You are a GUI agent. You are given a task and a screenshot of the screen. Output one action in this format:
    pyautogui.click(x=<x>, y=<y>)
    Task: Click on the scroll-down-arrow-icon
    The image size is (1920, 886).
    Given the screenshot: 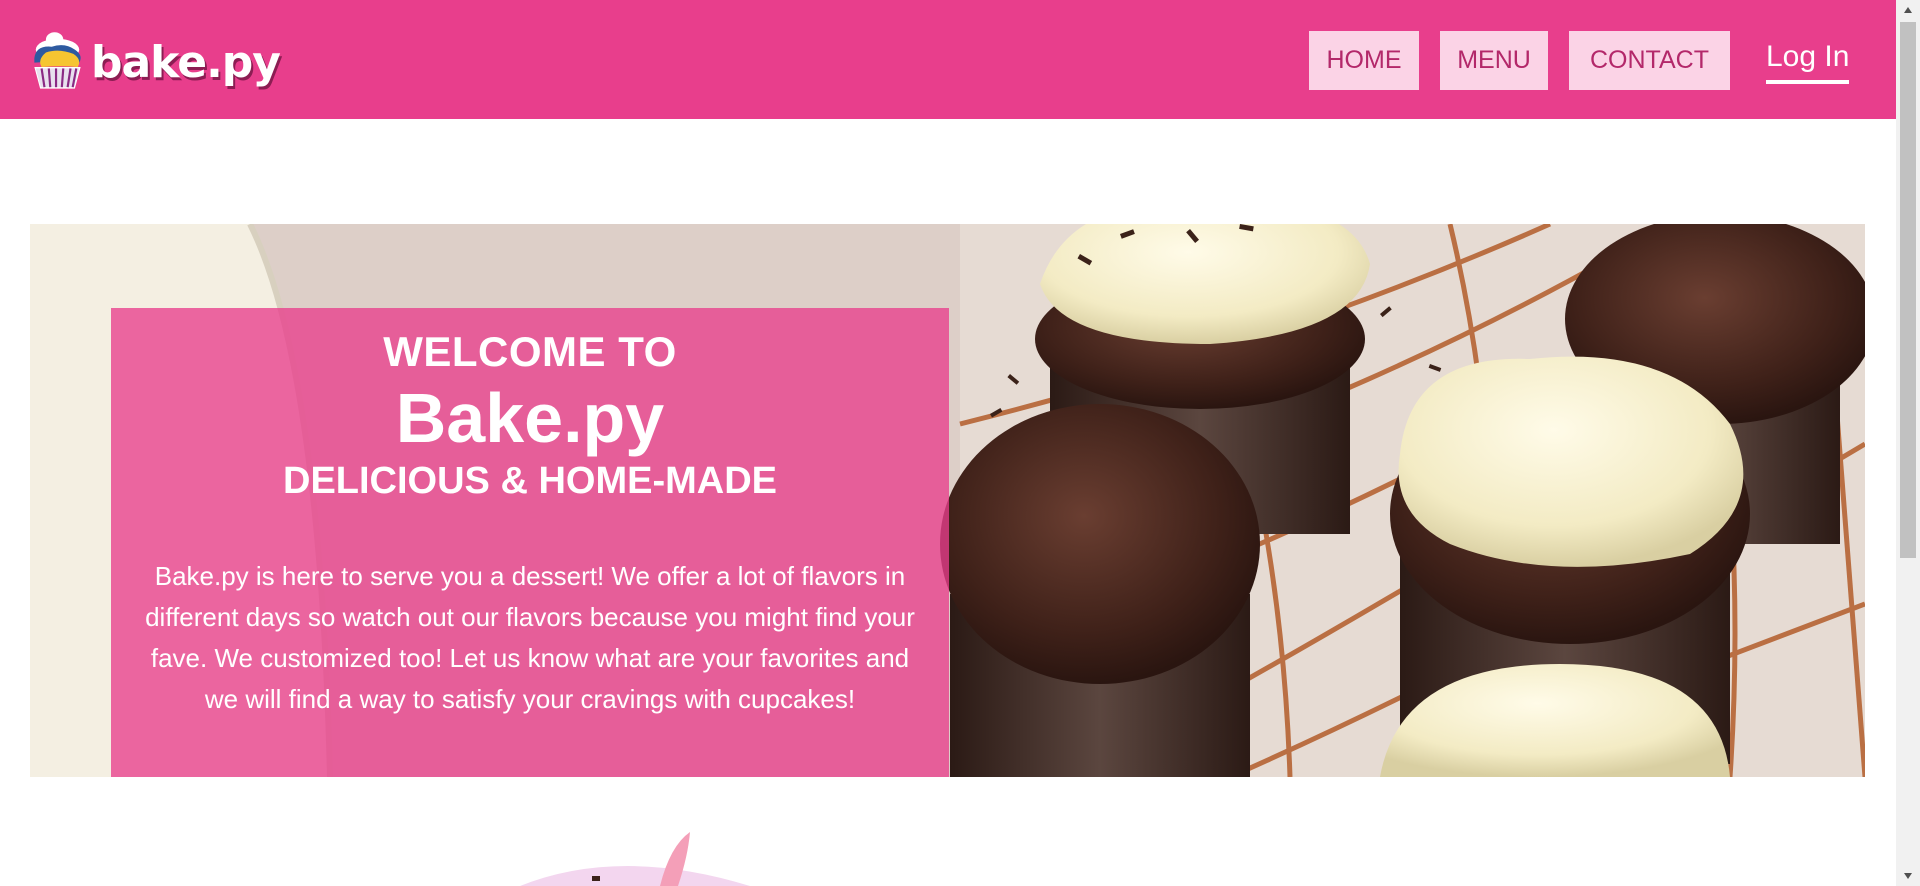 What is the action you would take?
    pyautogui.click(x=1908, y=876)
    